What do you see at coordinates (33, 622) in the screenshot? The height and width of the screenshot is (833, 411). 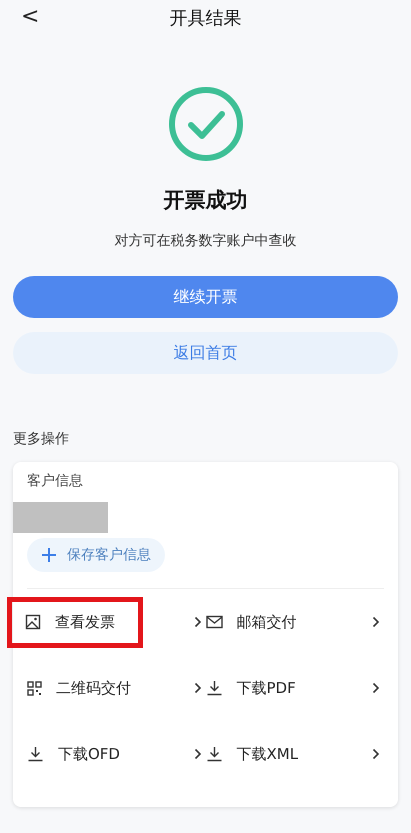 I see `image-icon` at bounding box center [33, 622].